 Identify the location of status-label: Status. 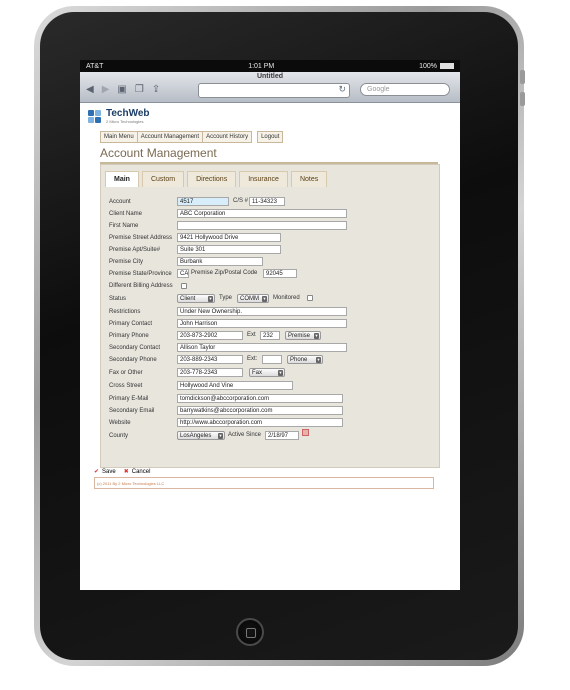
(118, 299).